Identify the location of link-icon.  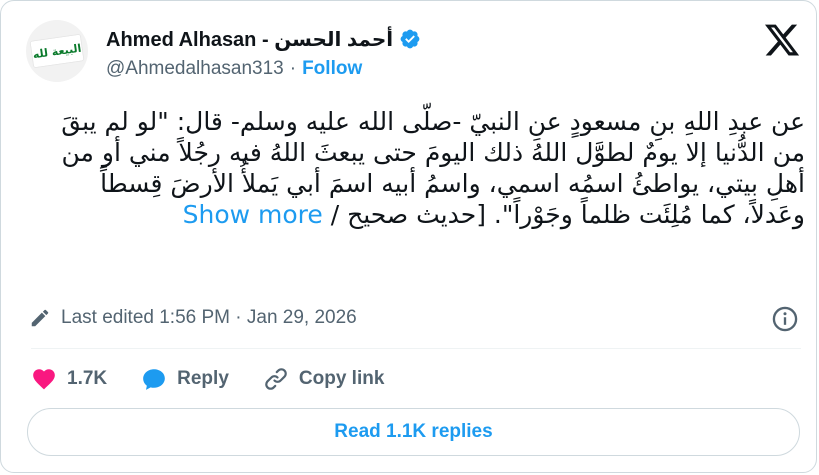
(276, 379).